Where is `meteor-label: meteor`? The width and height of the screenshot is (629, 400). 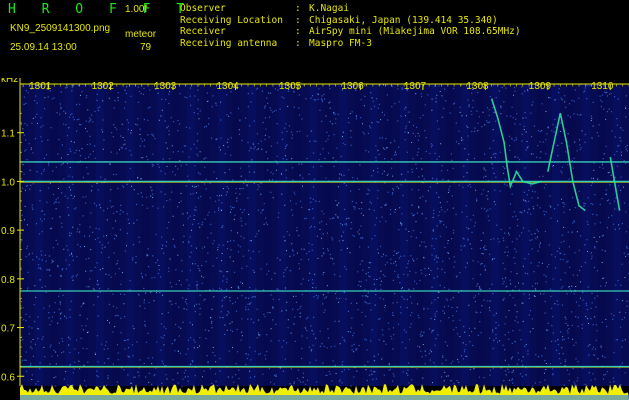 meteor-label: meteor is located at coordinates (141, 34).